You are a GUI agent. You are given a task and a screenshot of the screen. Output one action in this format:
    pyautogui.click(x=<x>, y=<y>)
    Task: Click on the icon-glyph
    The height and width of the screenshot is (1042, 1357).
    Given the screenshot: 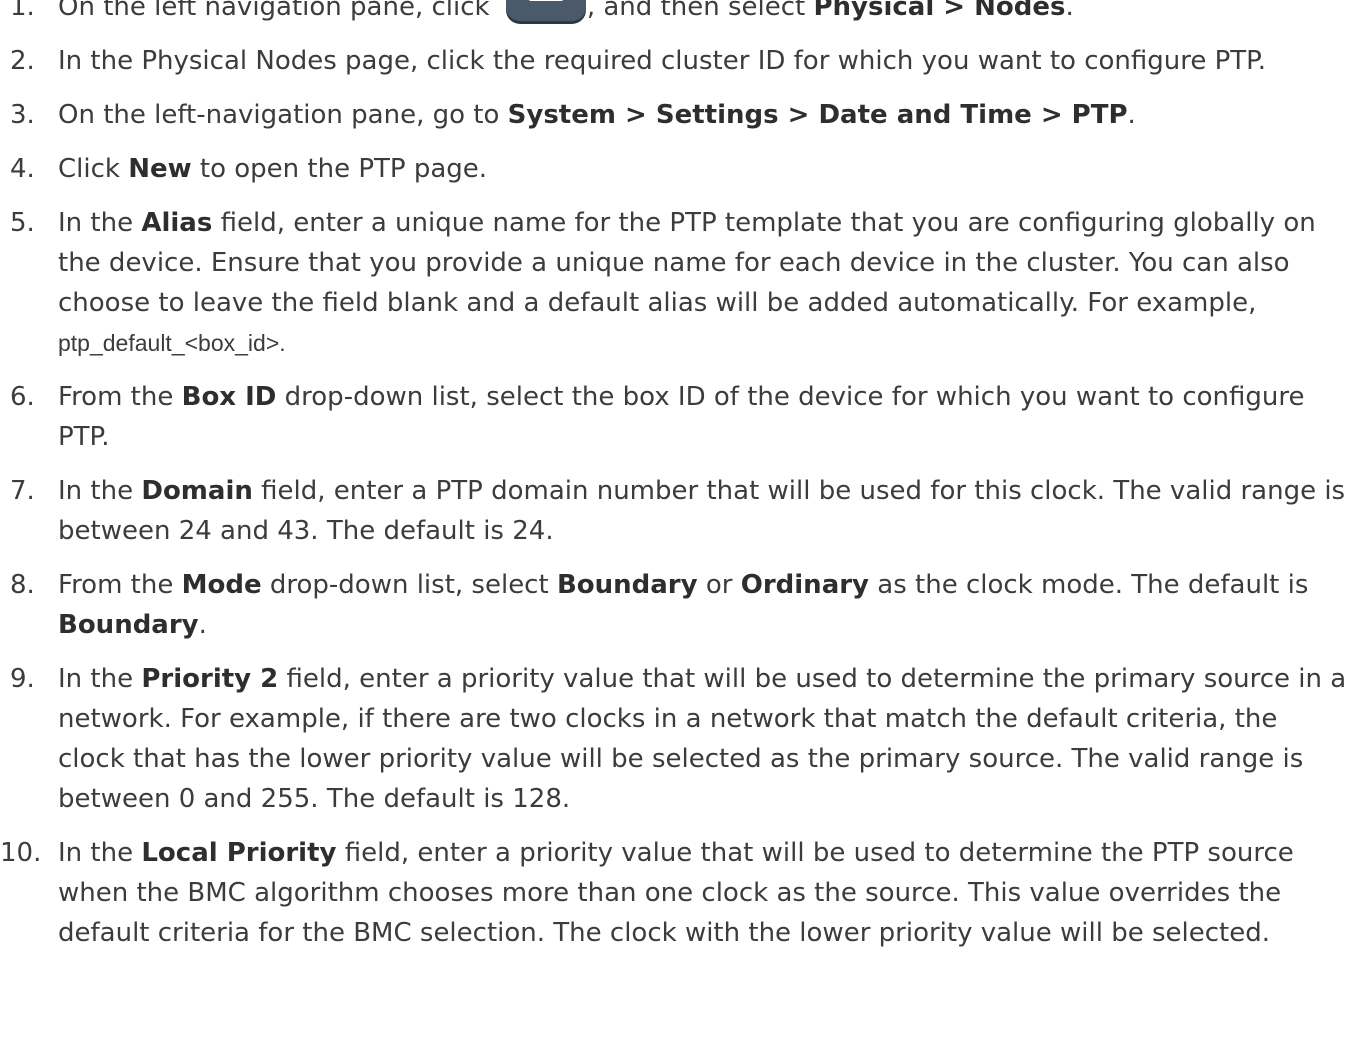 What is the action you would take?
    pyautogui.click(x=545, y=0)
    